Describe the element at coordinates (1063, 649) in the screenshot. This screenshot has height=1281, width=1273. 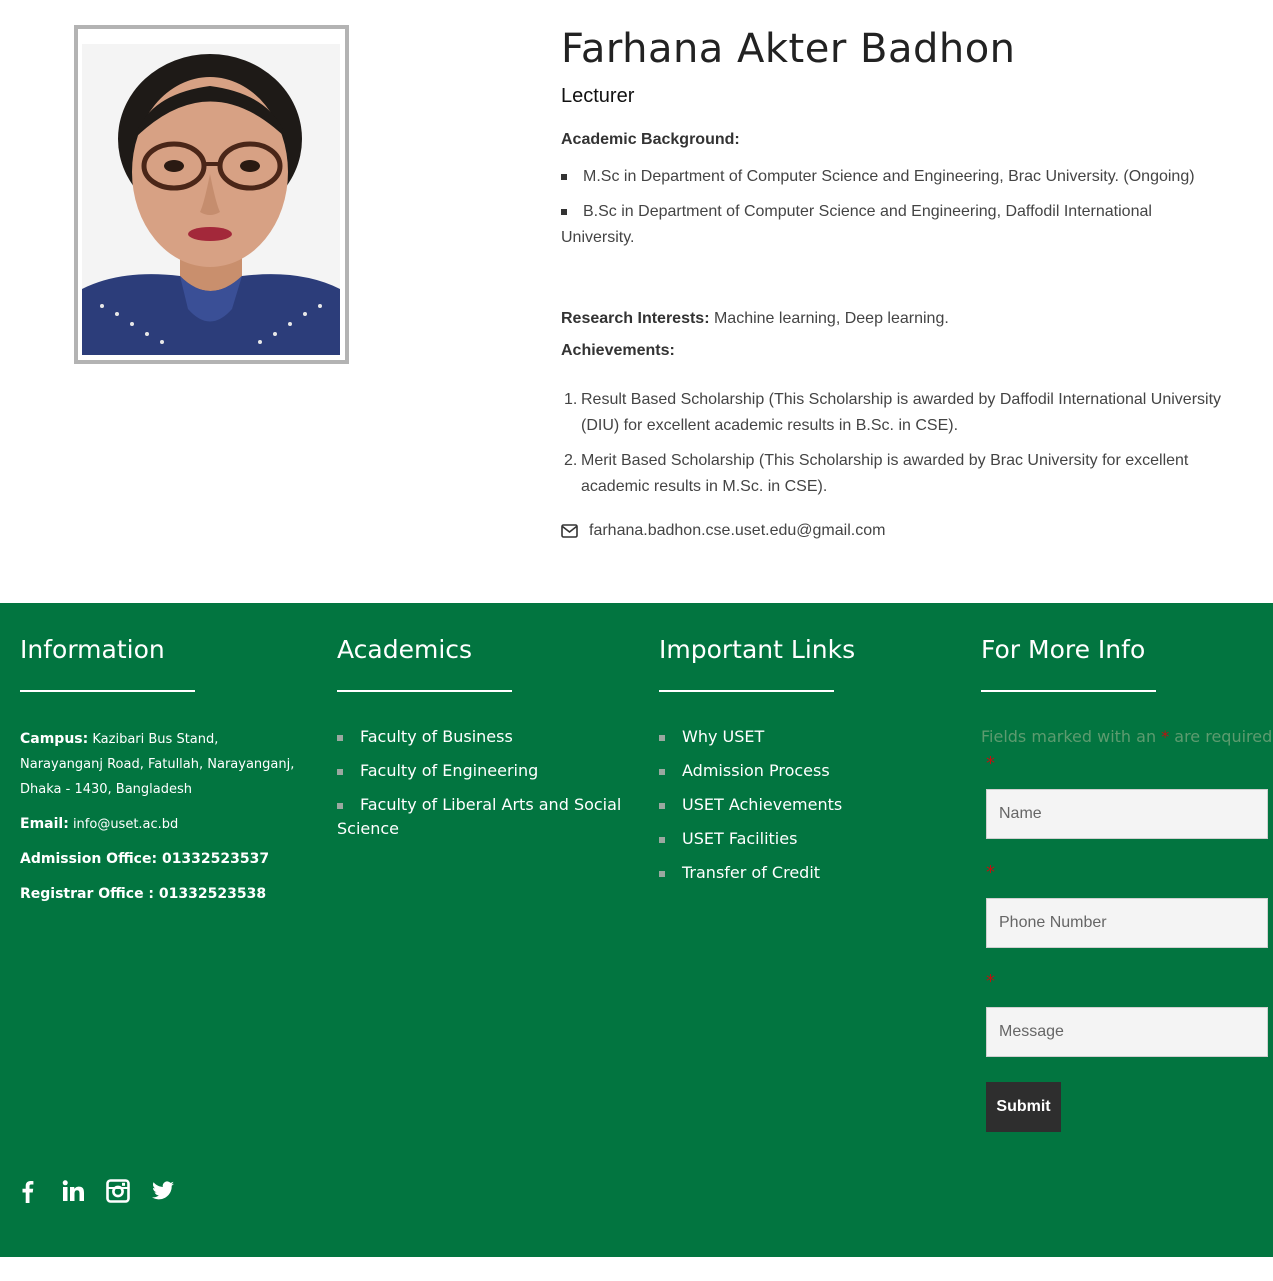
I see `footer-more-info-title: For More Info` at that location.